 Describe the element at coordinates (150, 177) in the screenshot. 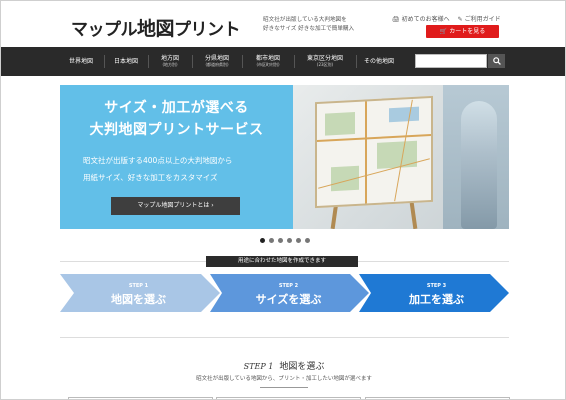

I see `hero-desc-line2: 用紙サイズ、好きな加工をカスタマイズ` at that location.